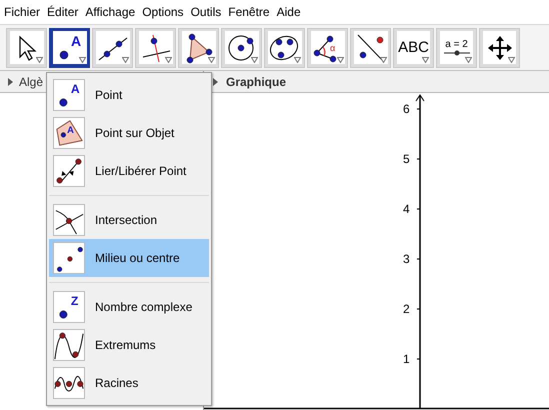  What do you see at coordinates (129, 307) in the screenshot?
I see `dropdown-item: Z Nombre complexe` at bounding box center [129, 307].